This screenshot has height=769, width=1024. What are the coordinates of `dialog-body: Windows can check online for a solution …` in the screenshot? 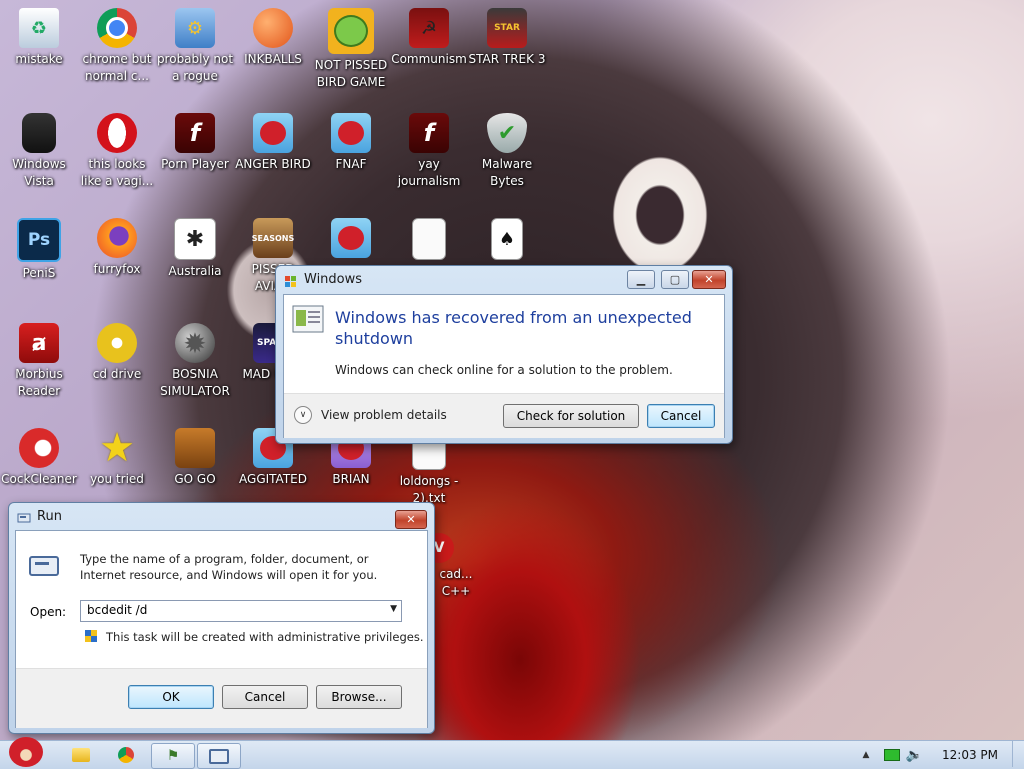 It's located at (504, 370).